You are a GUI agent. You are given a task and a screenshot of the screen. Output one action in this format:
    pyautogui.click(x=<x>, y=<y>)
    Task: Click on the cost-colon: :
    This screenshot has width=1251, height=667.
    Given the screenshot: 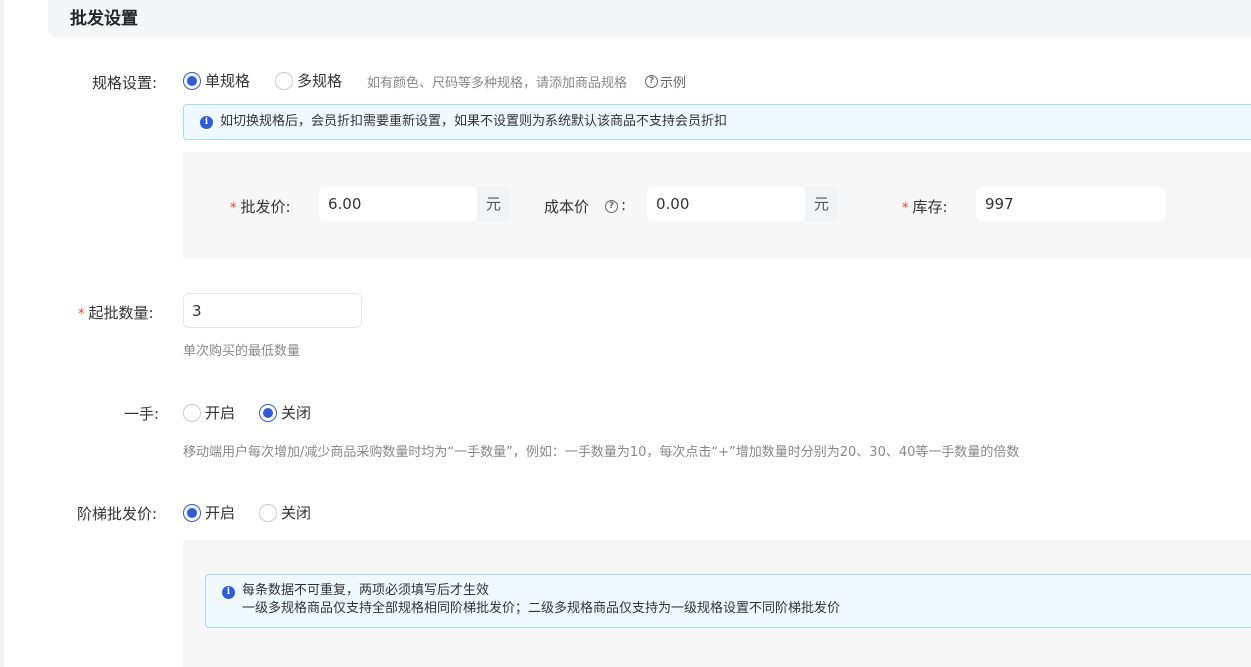 What is the action you would take?
    pyautogui.click(x=624, y=205)
    